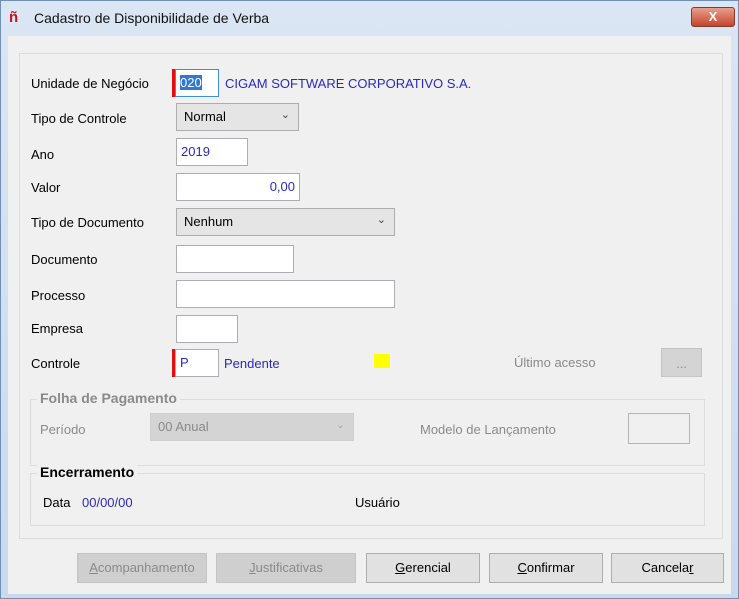 This screenshot has width=739, height=599. I want to click on empresa-label: Empresa, so click(57, 328).